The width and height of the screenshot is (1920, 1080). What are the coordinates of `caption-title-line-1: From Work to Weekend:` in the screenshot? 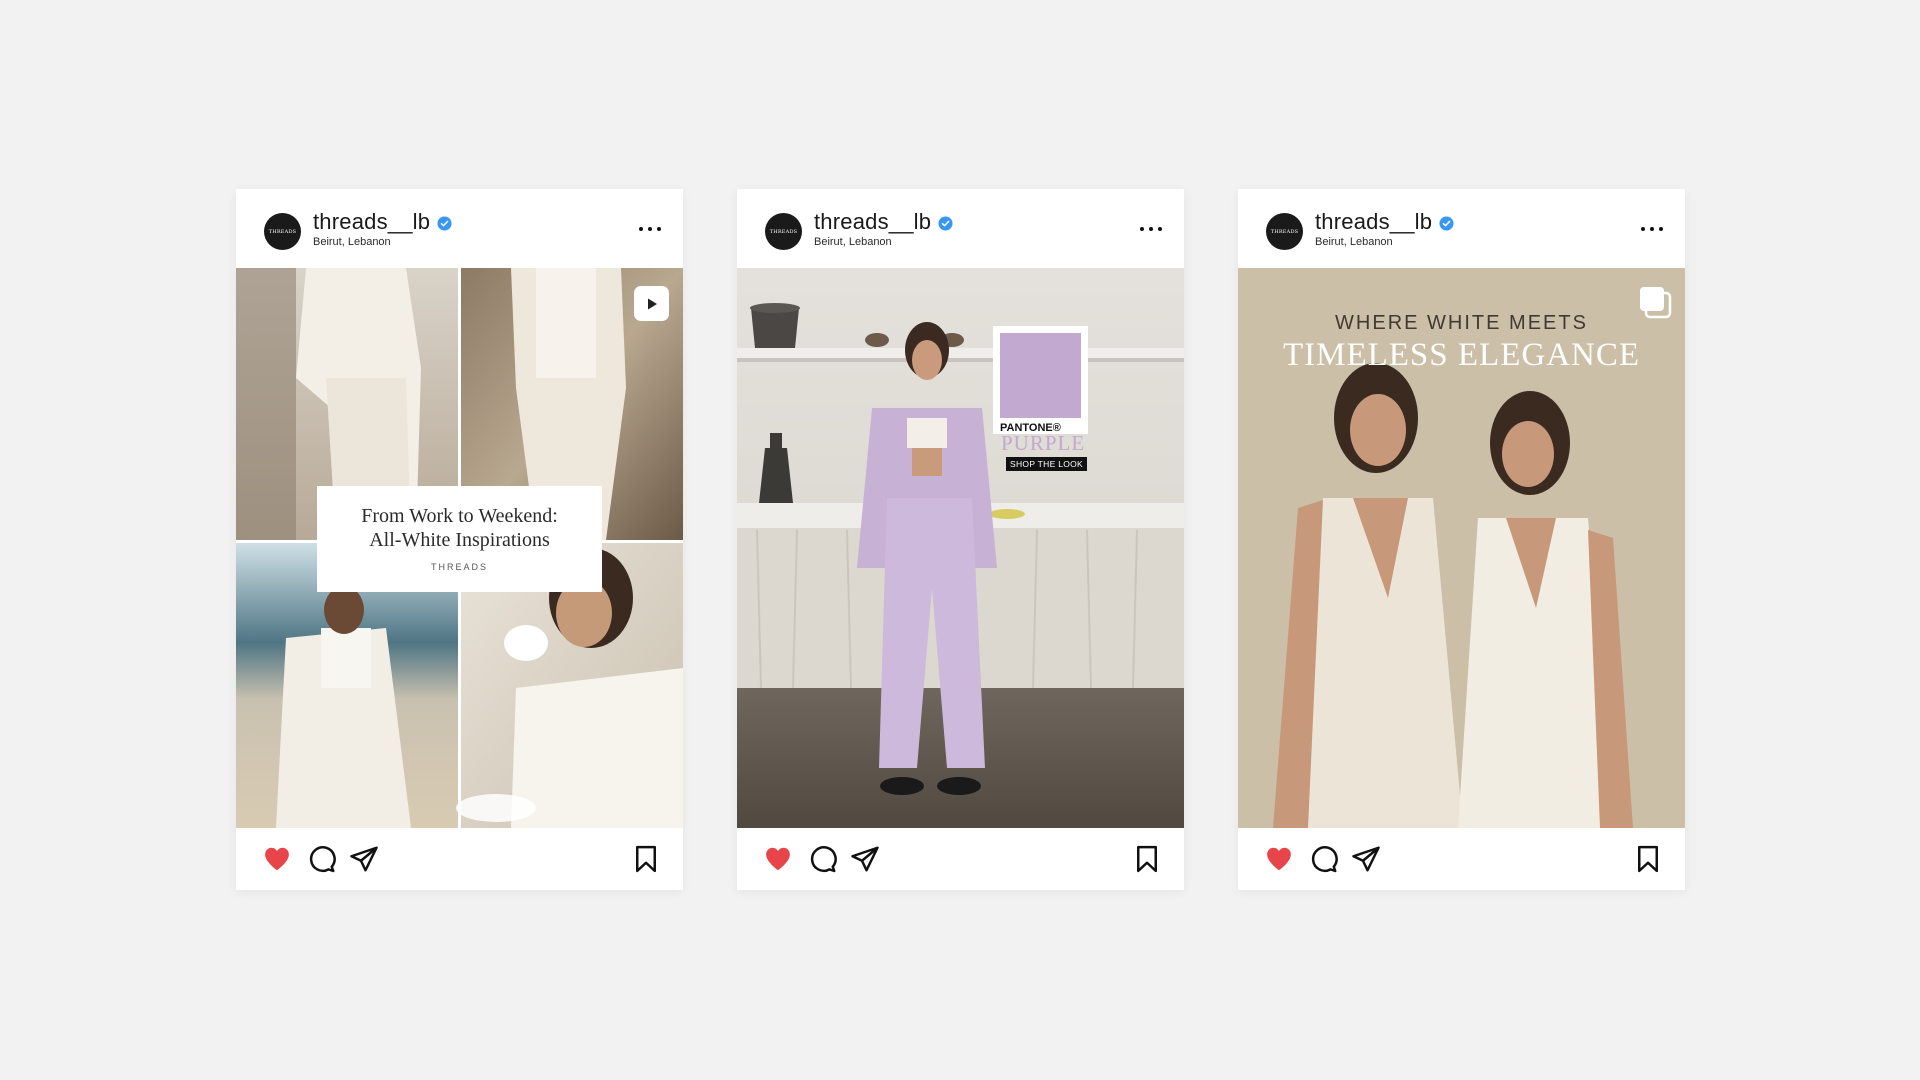 It's located at (459, 516).